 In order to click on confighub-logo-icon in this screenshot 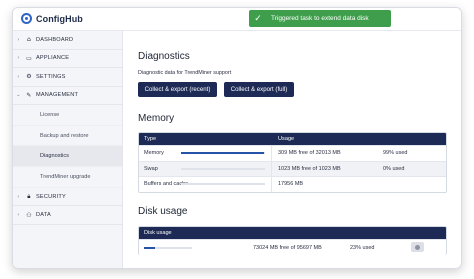, I will do `click(26, 18)`.